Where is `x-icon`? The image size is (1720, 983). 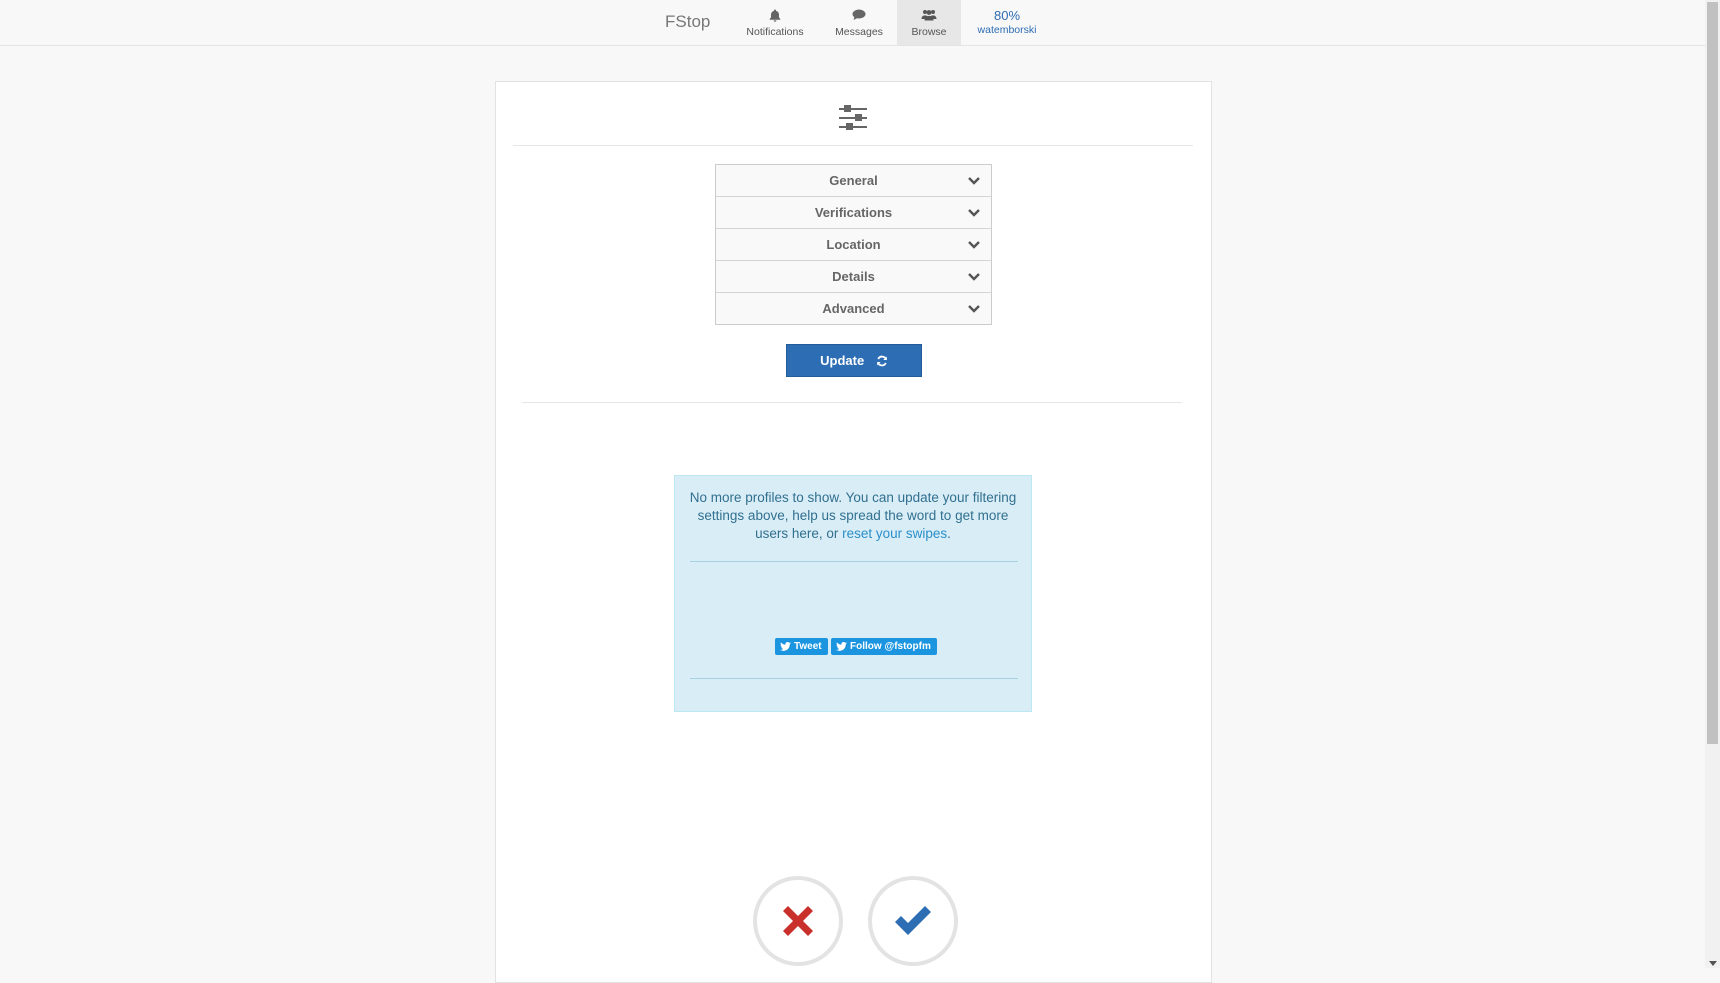
x-icon is located at coordinates (798, 921).